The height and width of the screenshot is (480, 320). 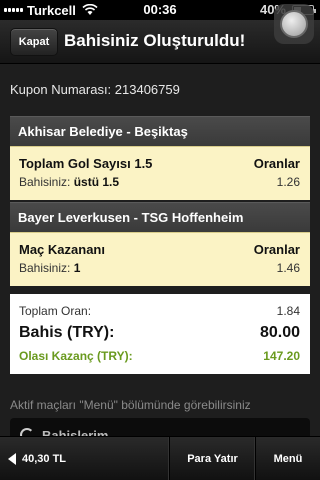 What do you see at coordinates (288, 311) in the screenshot?
I see `total-odds-value: 1.84` at bounding box center [288, 311].